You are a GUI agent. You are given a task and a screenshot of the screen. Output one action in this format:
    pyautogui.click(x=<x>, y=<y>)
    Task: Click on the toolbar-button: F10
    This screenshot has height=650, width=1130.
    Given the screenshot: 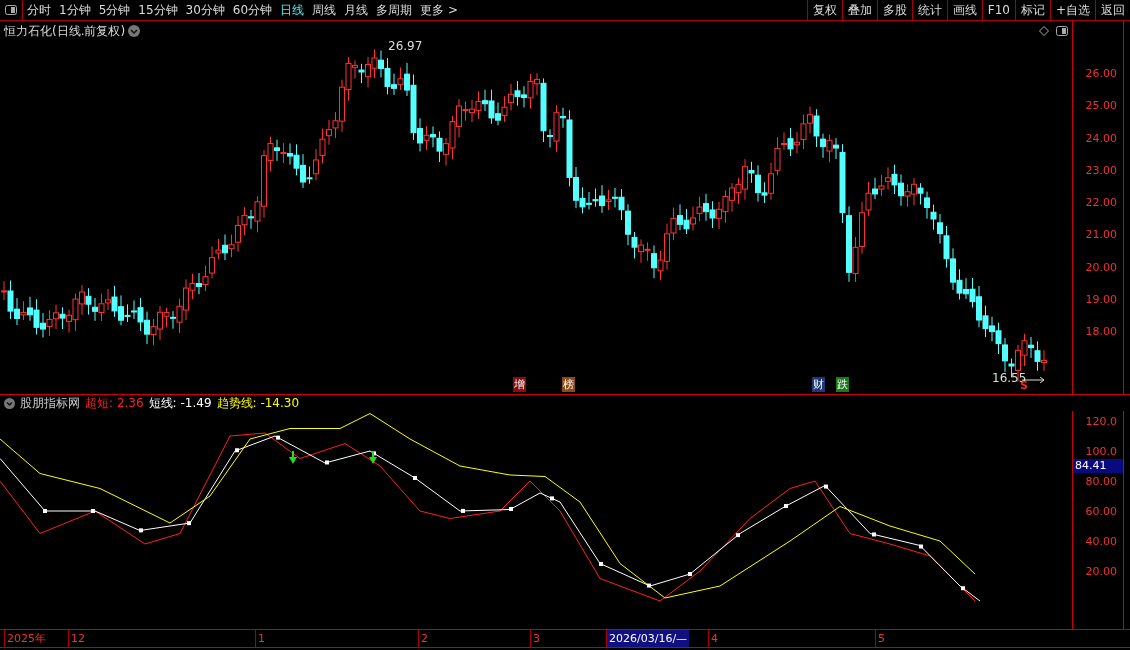 What is the action you would take?
    pyautogui.click(x=998, y=10)
    